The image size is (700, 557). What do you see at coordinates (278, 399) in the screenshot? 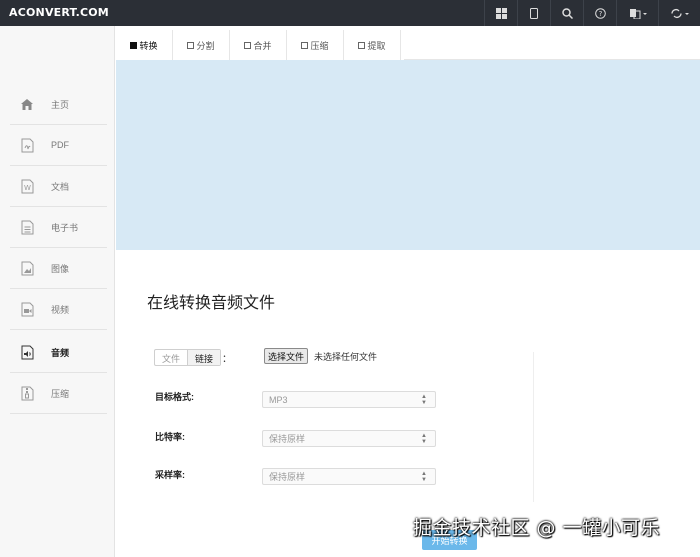
I see `target-format-value: MP3` at bounding box center [278, 399].